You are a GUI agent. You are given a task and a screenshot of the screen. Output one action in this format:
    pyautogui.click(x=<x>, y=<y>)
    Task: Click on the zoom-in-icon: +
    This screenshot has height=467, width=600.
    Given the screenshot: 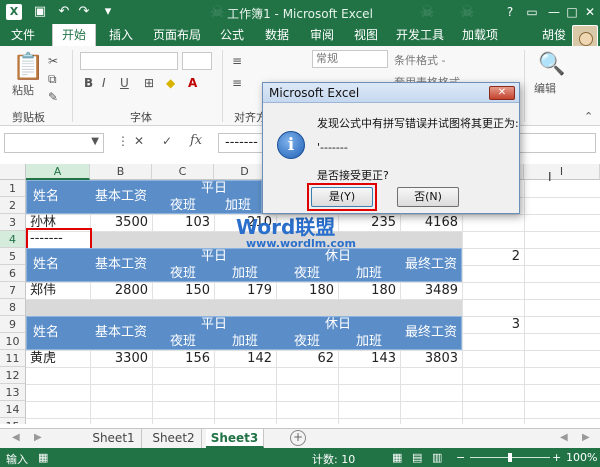 What is the action you would take?
    pyautogui.click(x=556, y=457)
    